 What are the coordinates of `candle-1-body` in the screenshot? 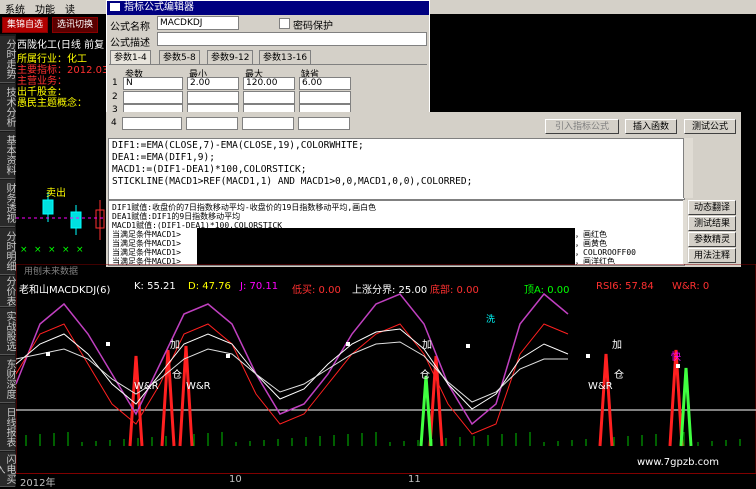 It's located at (48, 207).